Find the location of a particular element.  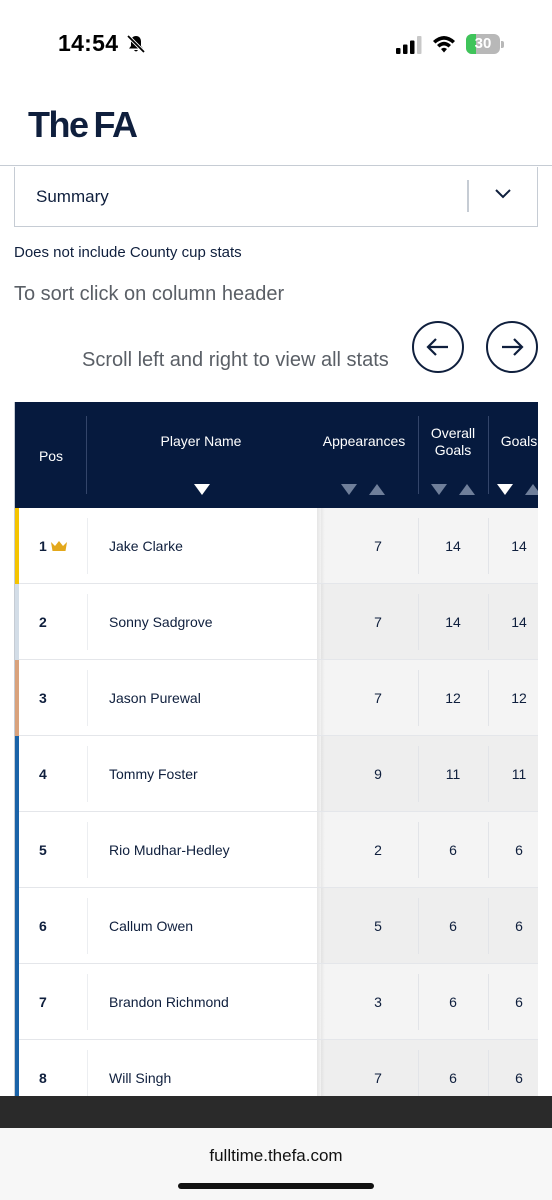

row-player-name: Rio Mudhar-Hedley is located at coordinates (169, 850).